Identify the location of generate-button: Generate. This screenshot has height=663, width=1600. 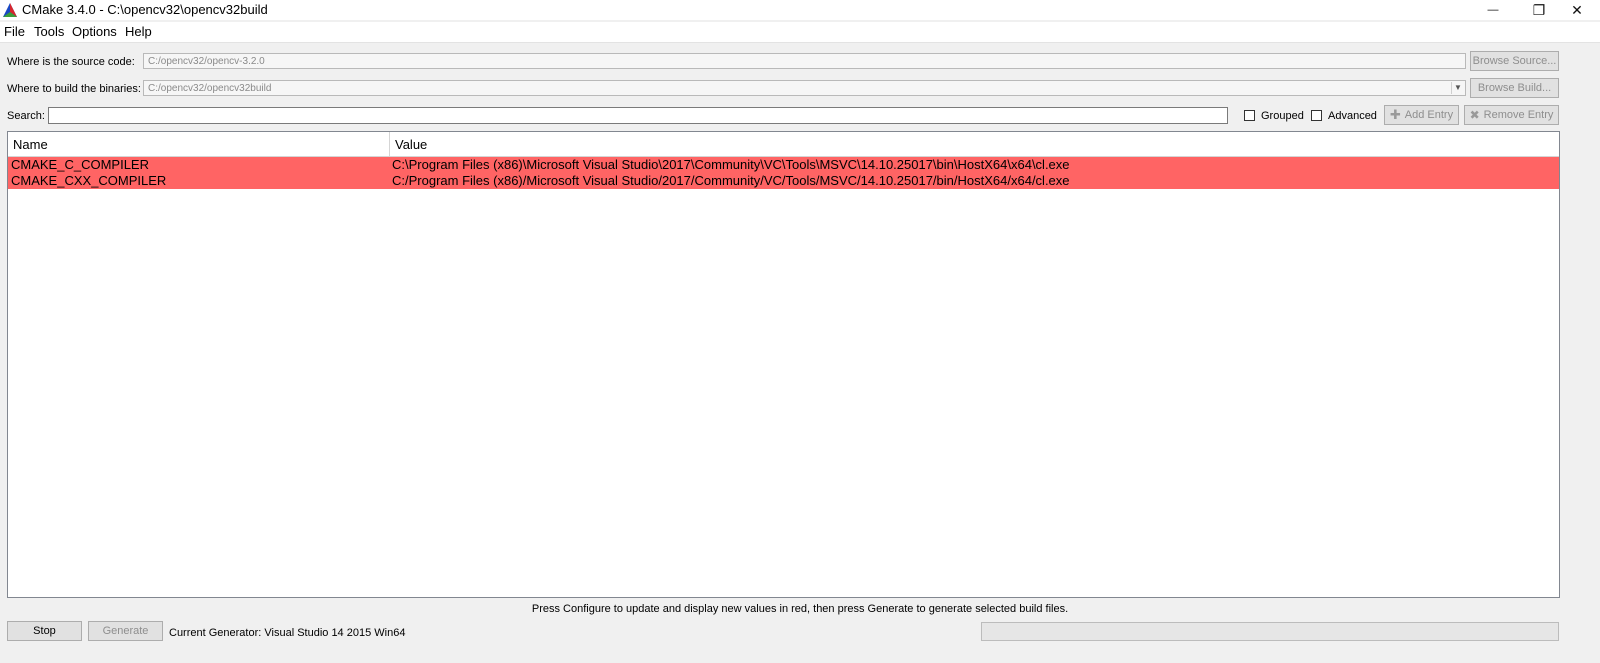
(125, 631).